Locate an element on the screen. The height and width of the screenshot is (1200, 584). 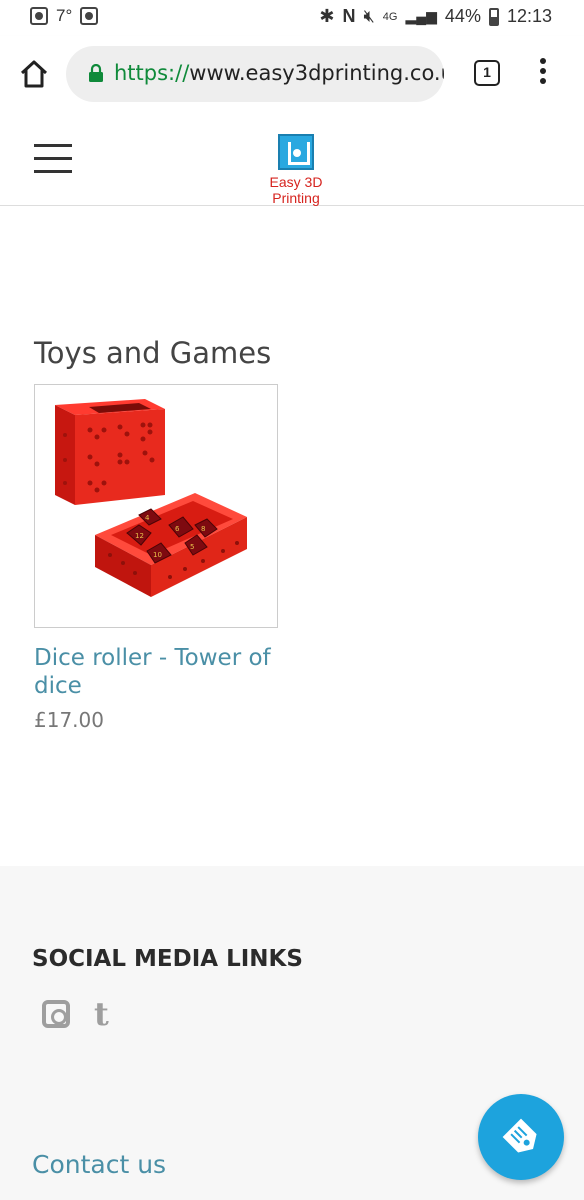
clock: 12:13 is located at coordinates (529, 16).